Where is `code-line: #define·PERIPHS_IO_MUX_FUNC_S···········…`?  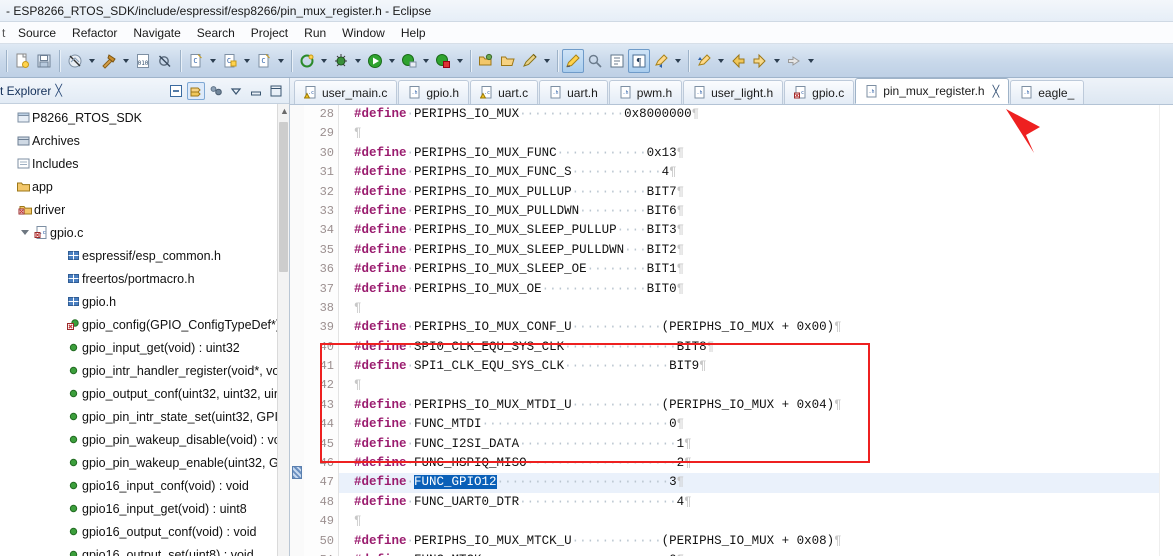 code-line: #define·PERIPHS_IO_MUX_FUNC_S···········… is located at coordinates (749, 172).